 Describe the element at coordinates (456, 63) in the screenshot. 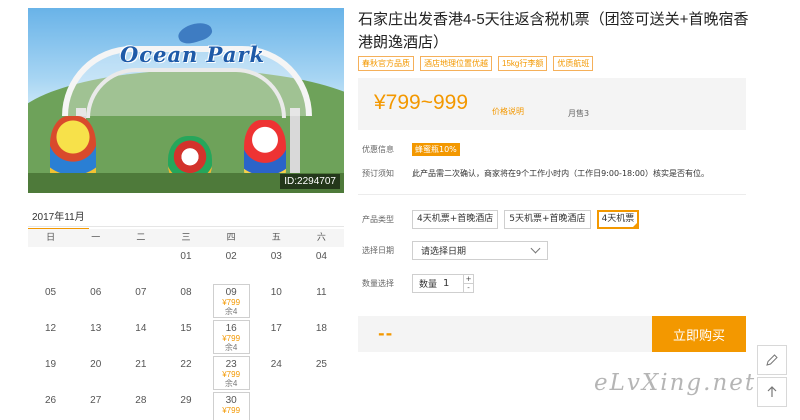

I see `feature-tag: 酒店地理位置优越` at that location.